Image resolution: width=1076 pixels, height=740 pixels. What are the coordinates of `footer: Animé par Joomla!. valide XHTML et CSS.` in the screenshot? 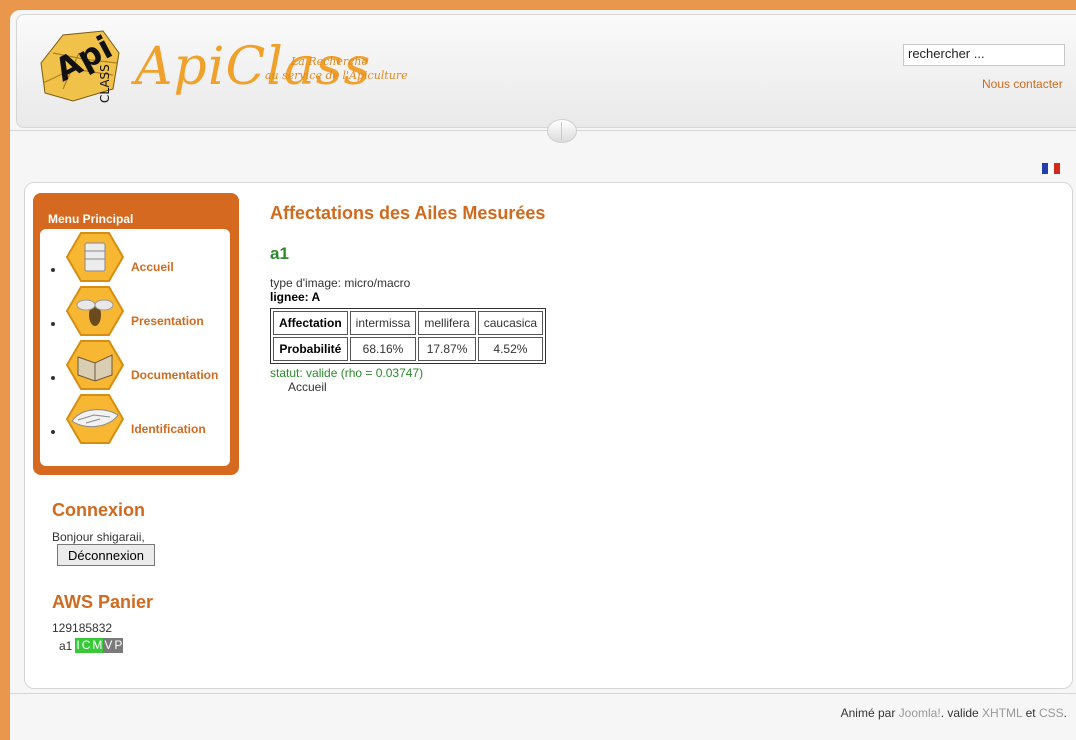 It's located at (954, 713).